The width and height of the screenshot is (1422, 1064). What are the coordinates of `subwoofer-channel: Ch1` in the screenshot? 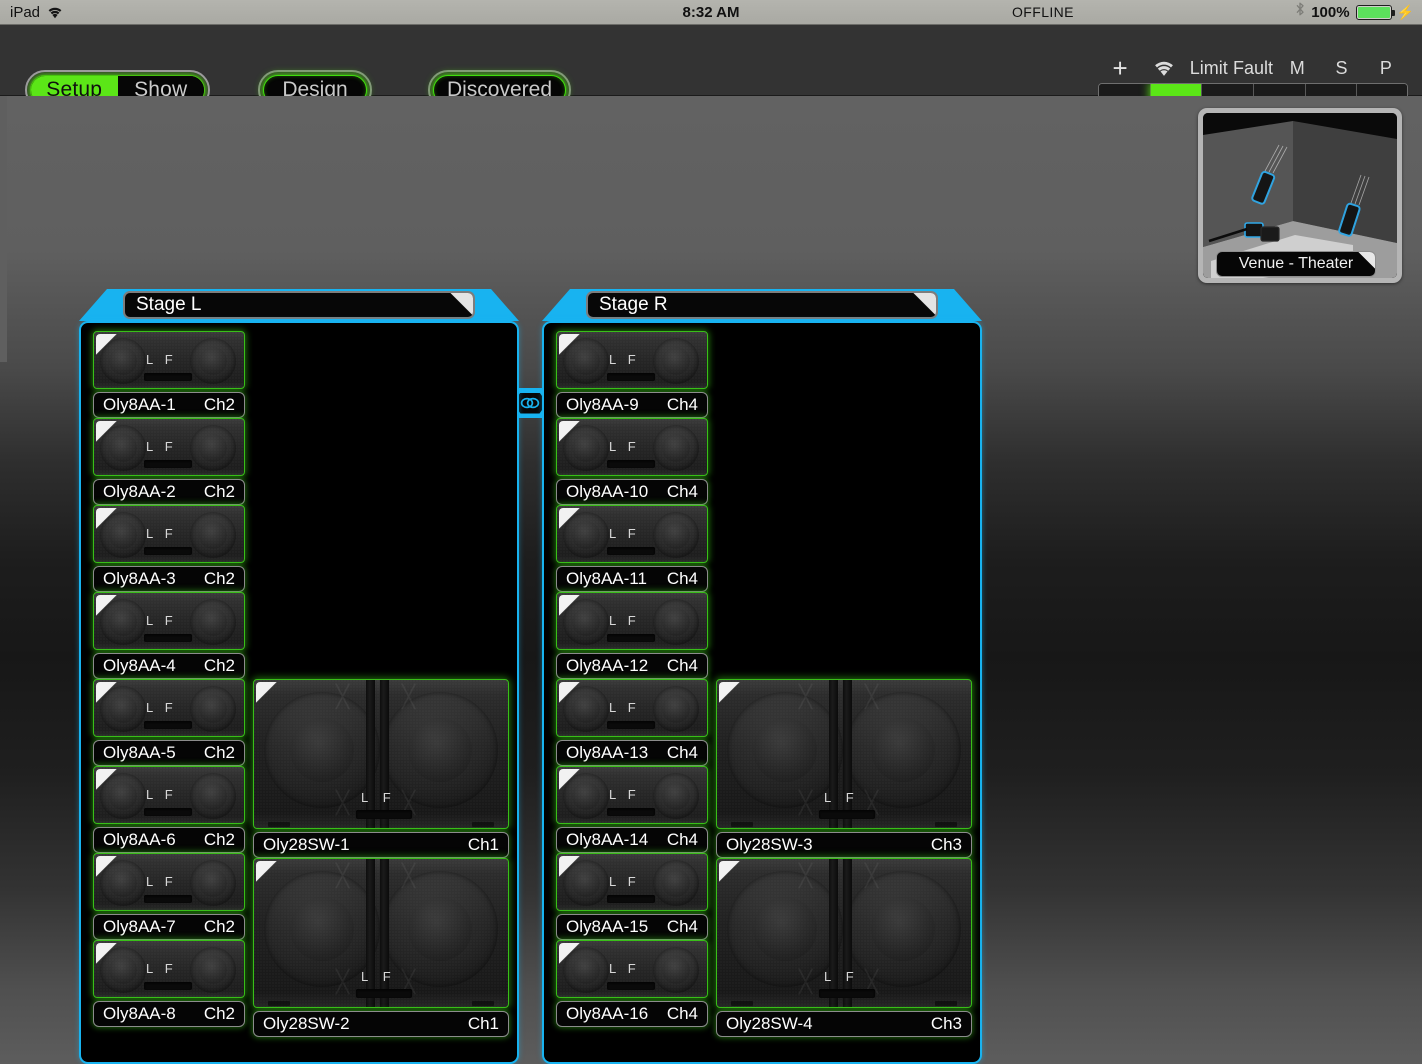 It's located at (483, 844).